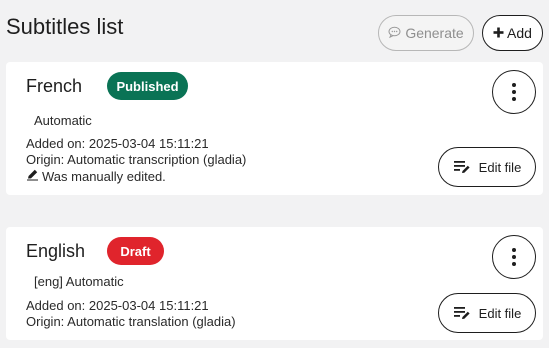  I want to click on subtitle-tag: [eng] Automatic, so click(79, 281).